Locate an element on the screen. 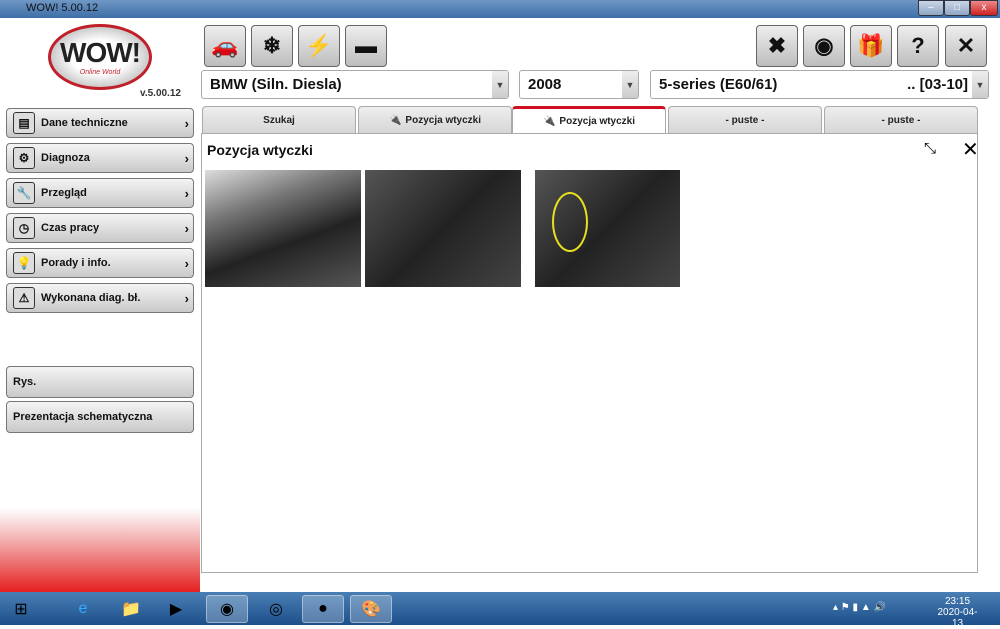  version-label: v.5.00.12 is located at coordinates (160, 93).